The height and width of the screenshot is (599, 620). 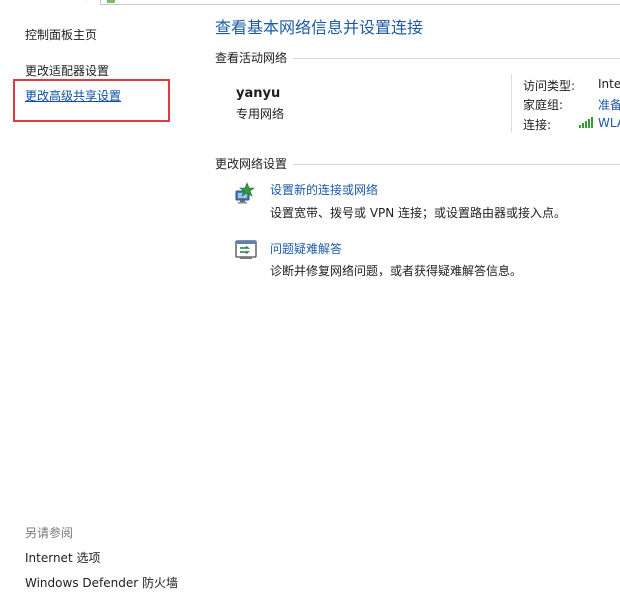 I want to click on connection-value-link: WLA, so click(x=599, y=123).